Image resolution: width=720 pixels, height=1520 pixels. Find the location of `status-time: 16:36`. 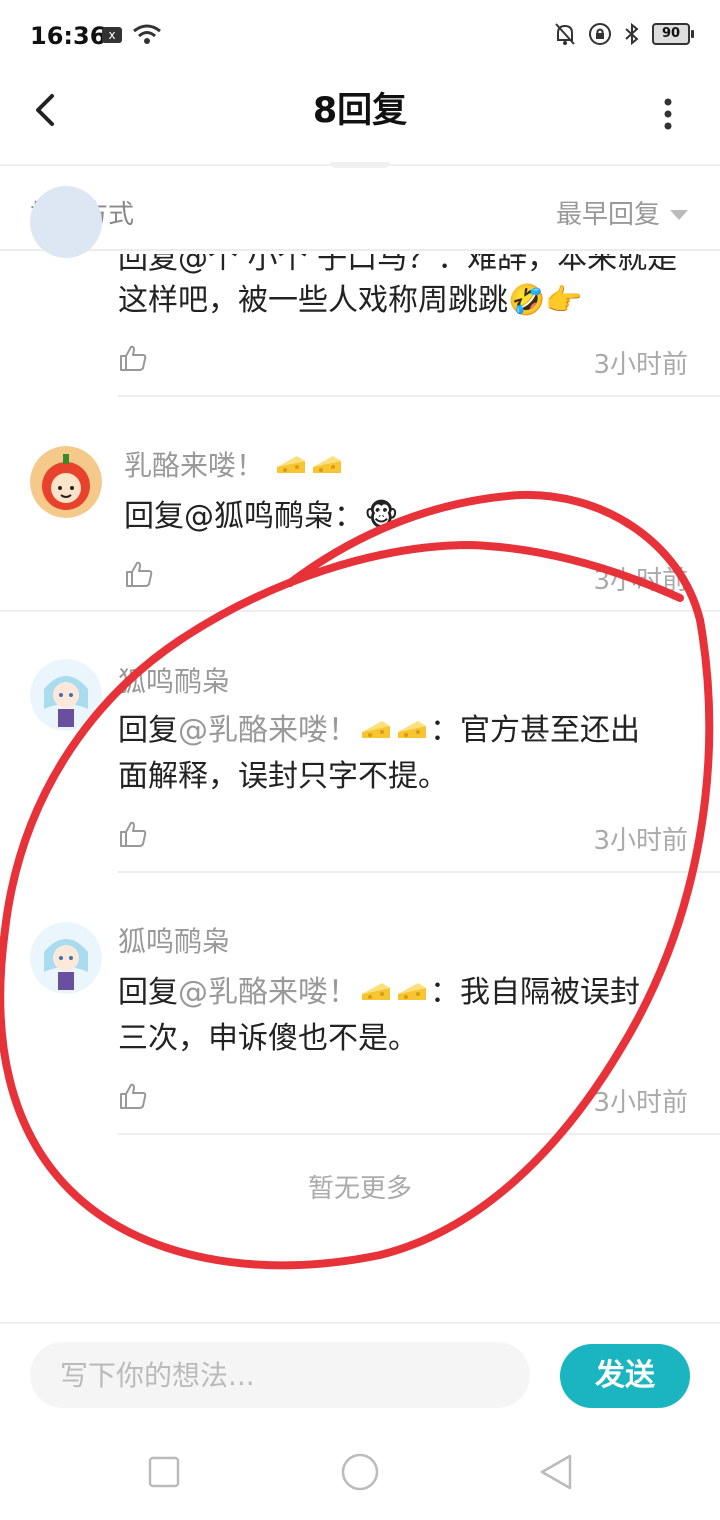

status-time: 16:36 is located at coordinates (68, 36).